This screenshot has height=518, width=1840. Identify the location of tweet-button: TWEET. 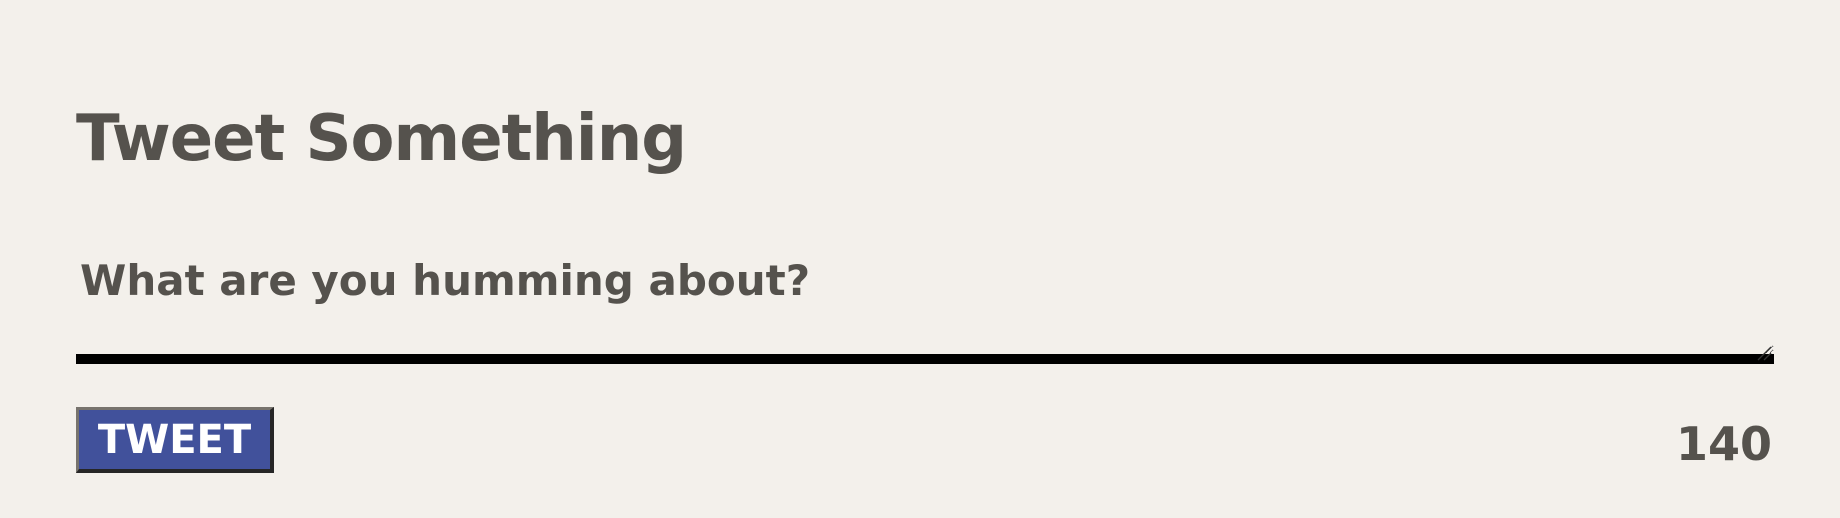
(175, 440).